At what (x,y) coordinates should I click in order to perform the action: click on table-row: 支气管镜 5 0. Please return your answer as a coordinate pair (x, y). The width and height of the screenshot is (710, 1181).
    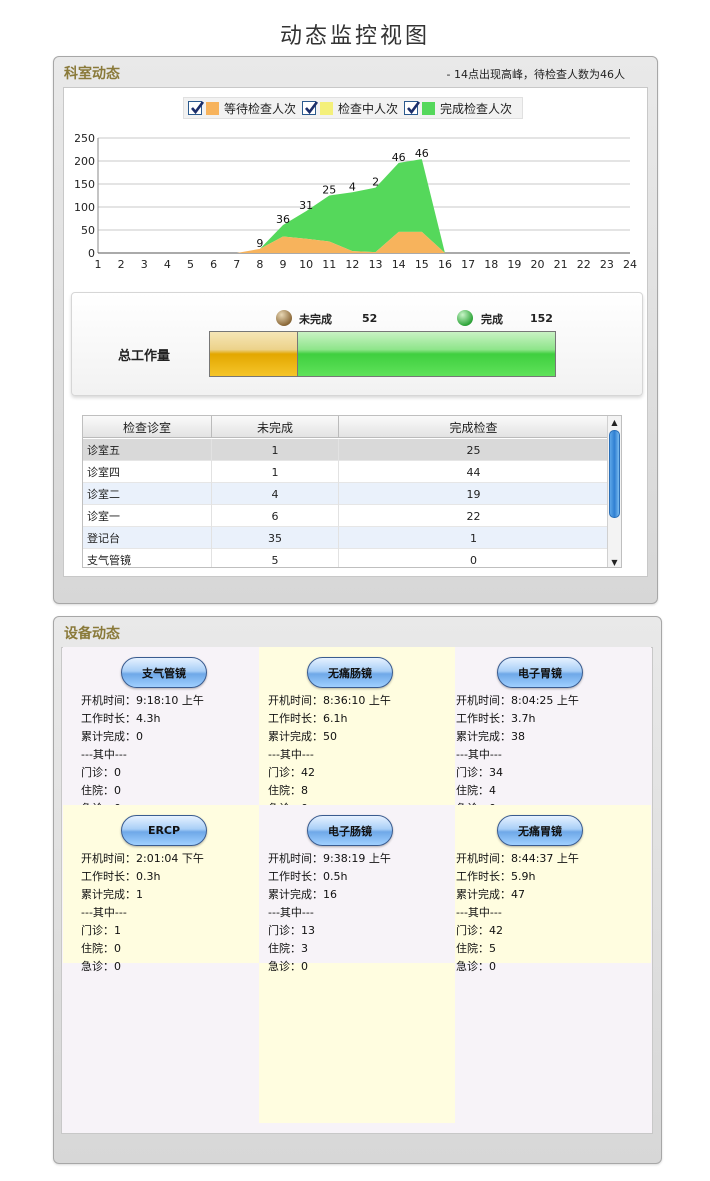
    Looking at the image, I should click on (346, 558).